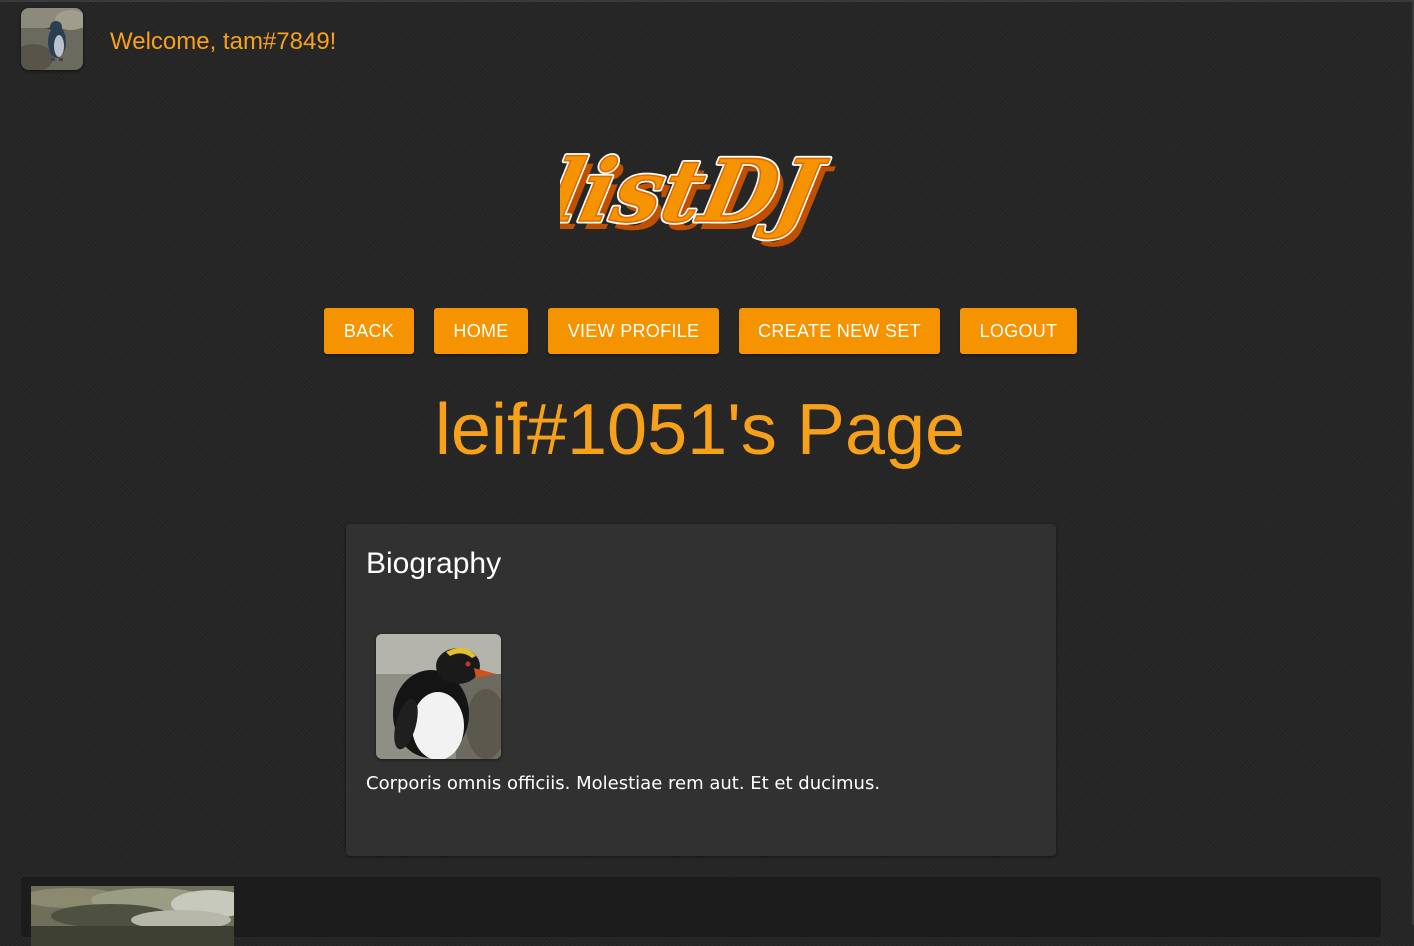 This screenshot has width=1414, height=946. What do you see at coordinates (223, 41) in the screenshot?
I see `welcome-message: Welcome, tam#7849!` at bounding box center [223, 41].